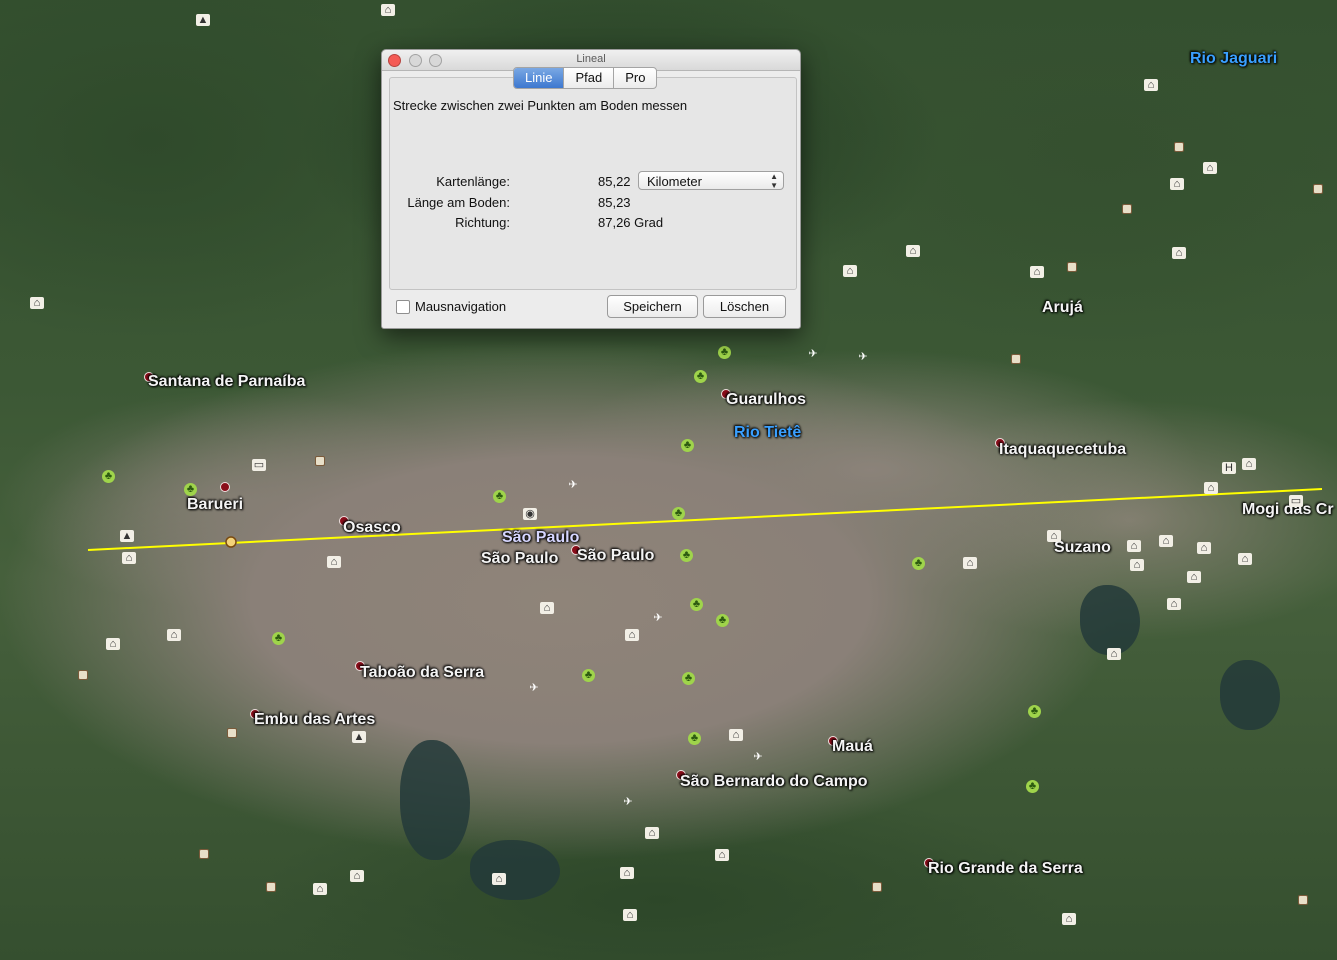  I want to click on place-label-mogi-das-cruzes: Mogi das Cr, so click(1288, 510).